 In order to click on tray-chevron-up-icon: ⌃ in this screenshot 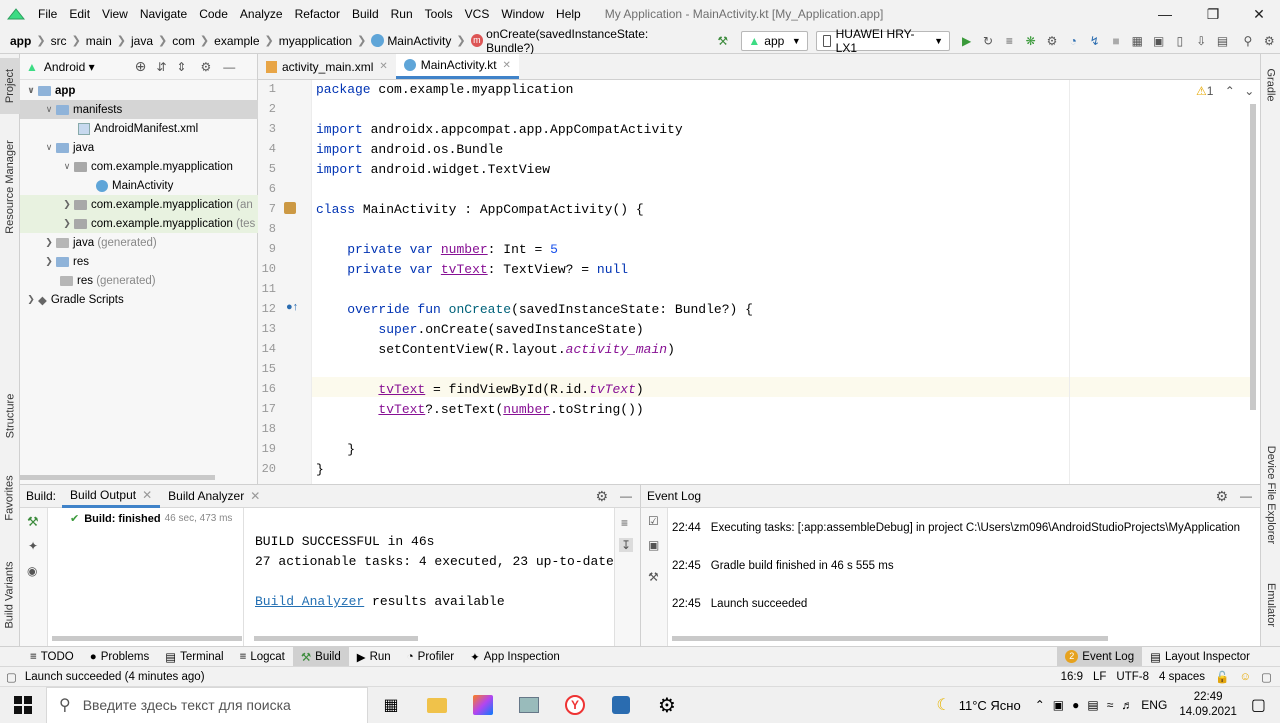, I will do `click(1040, 705)`.